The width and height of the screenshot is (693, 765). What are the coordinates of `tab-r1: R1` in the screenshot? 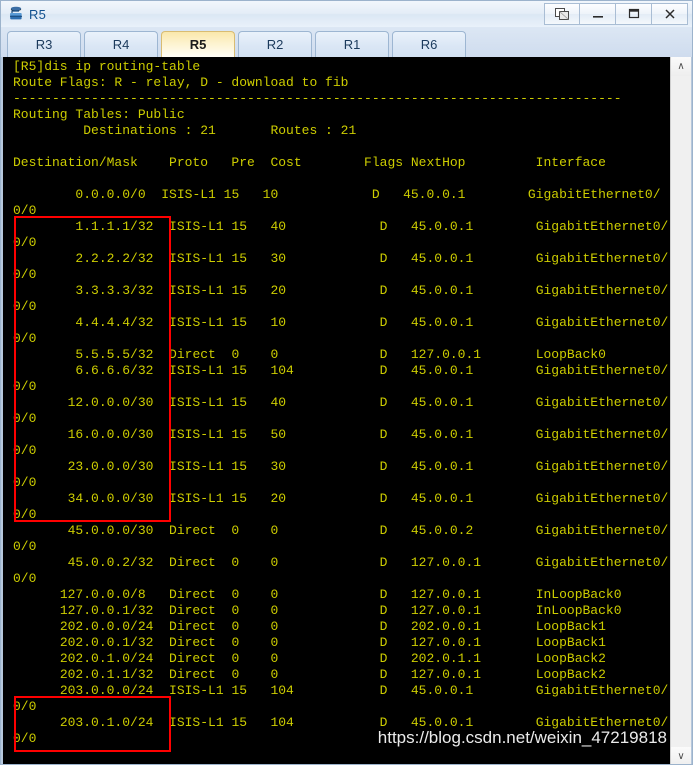 It's located at (352, 44).